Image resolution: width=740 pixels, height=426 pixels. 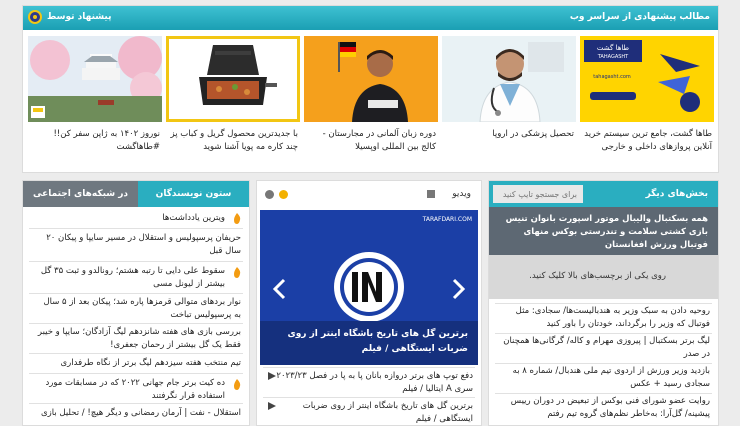 What do you see at coordinates (193, 218) in the screenshot?
I see `list-item: ویترین یادداشت‌ها` at bounding box center [193, 218].